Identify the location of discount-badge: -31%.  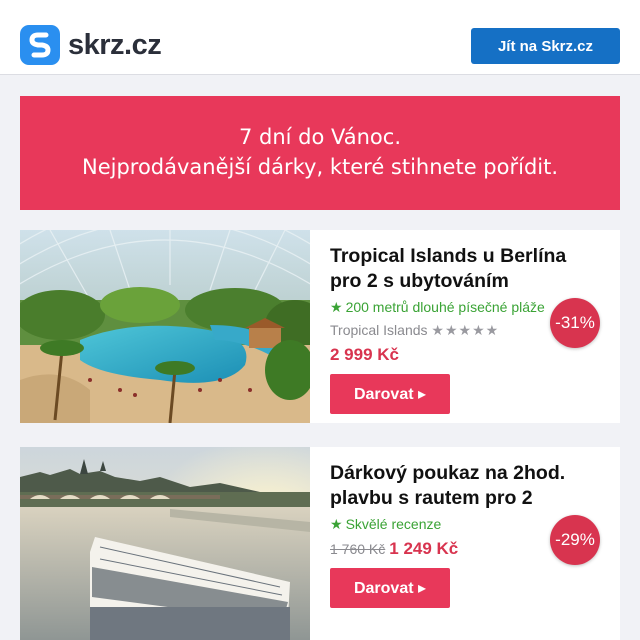
(575, 323).